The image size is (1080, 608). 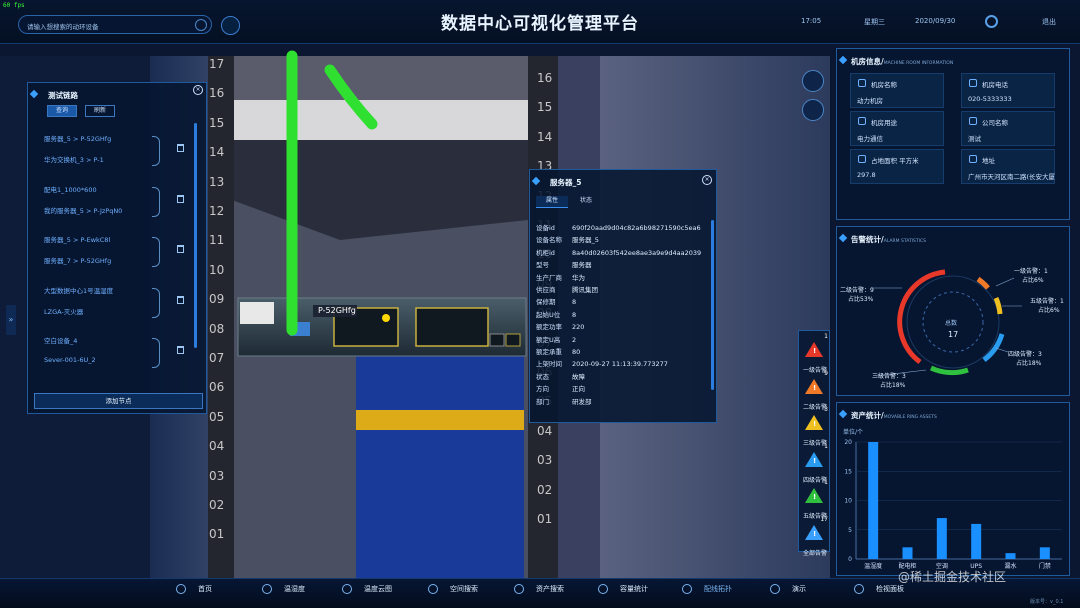 What do you see at coordinates (100, 111) in the screenshot?
I see `refresh-tab: 刷新` at bounding box center [100, 111].